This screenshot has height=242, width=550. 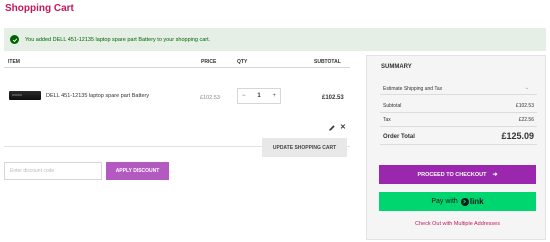 What do you see at coordinates (458, 137) in the screenshot?
I see `order-total-row: Order Total £125.09` at bounding box center [458, 137].